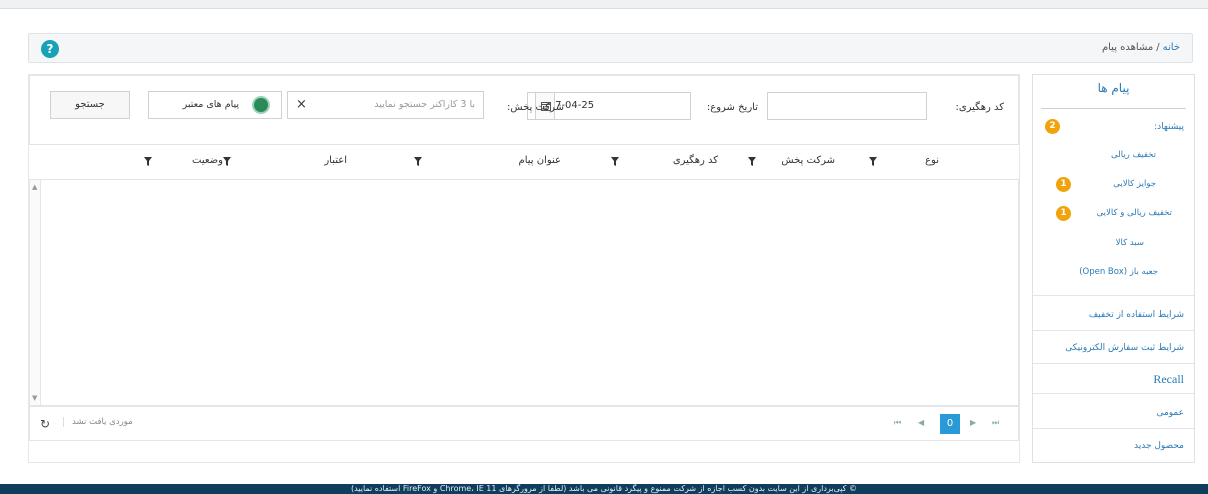 The image size is (1208, 494). I want to click on no-items-message: موردی یافت نشد, so click(98, 422).